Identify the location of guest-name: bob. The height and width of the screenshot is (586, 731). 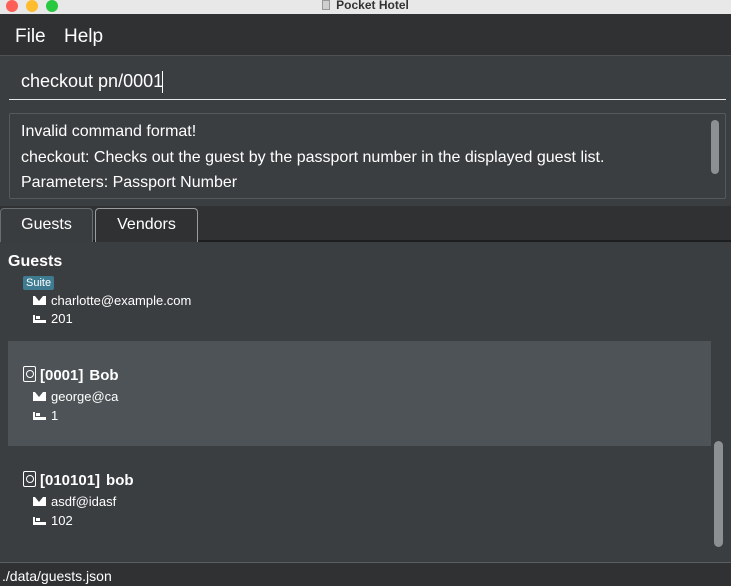
(120, 480).